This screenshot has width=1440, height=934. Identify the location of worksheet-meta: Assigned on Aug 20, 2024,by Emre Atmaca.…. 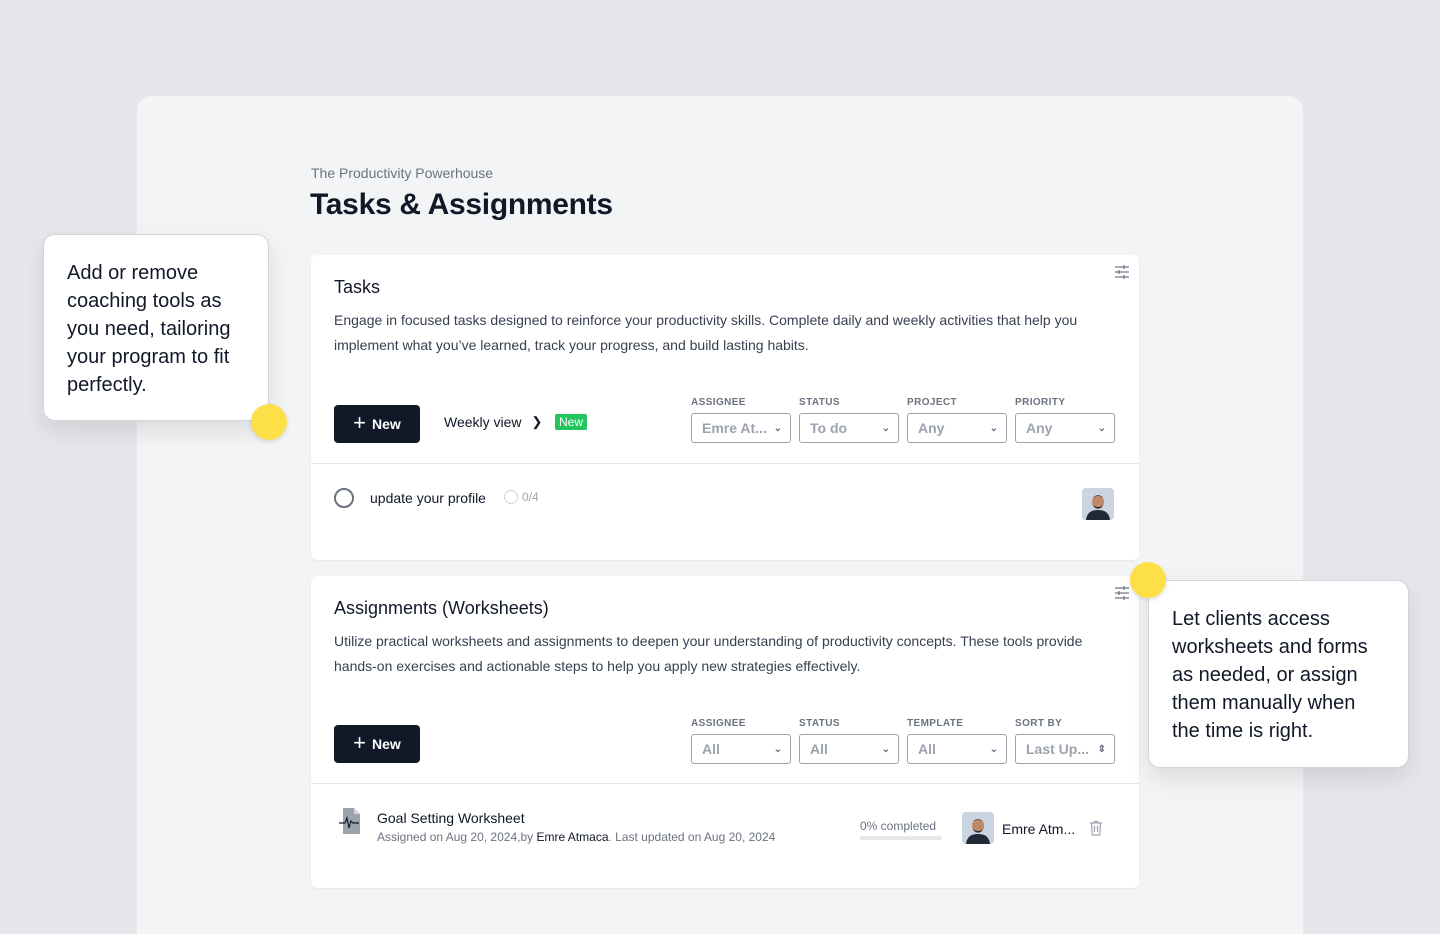
(576, 837).